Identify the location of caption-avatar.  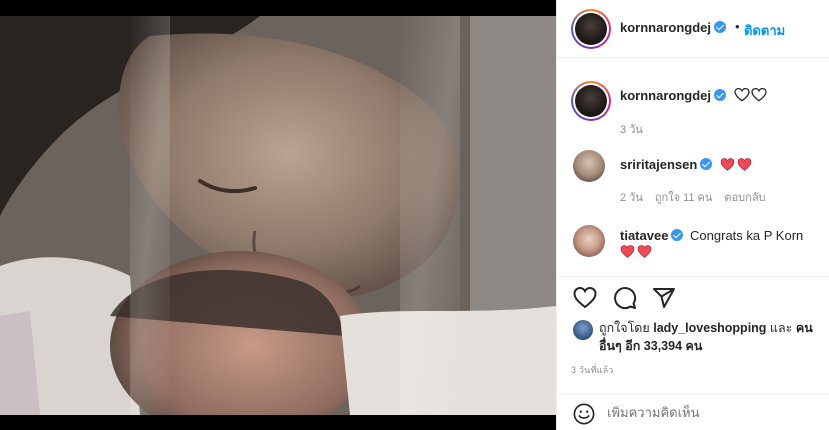
(591, 101).